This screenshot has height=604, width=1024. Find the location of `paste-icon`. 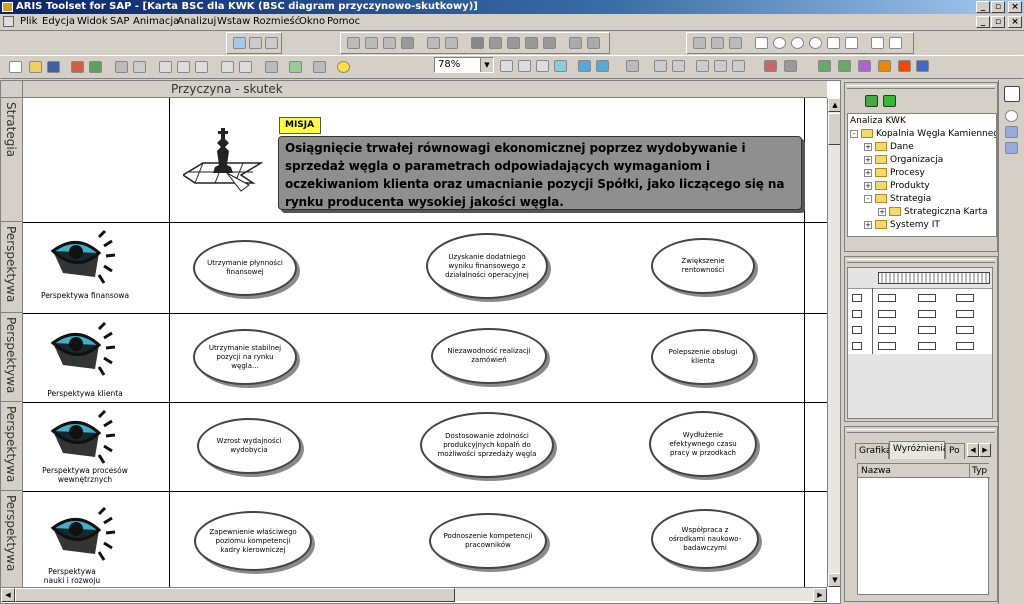

paste-icon is located at coordinates (201, 67).